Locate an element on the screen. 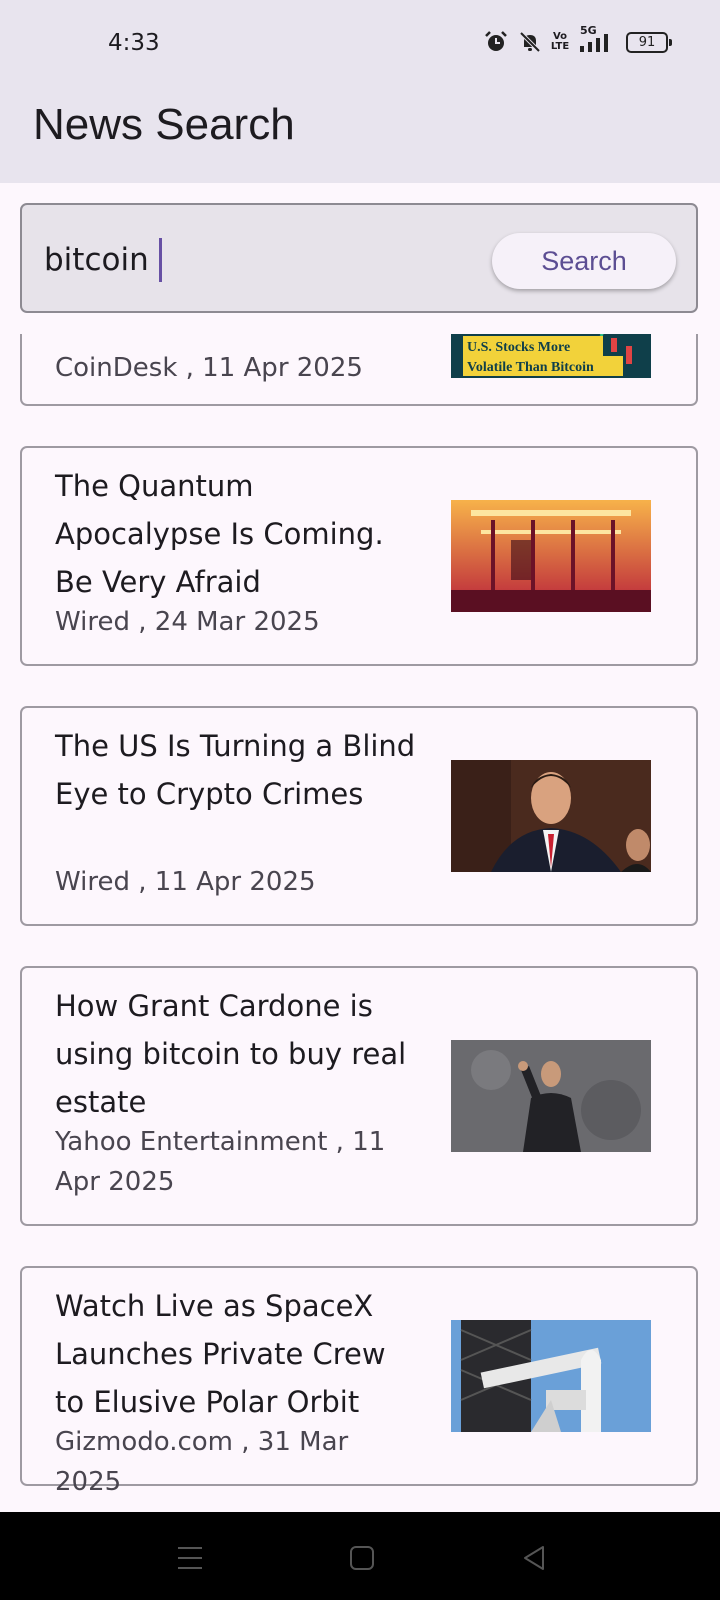  article-source-date: Wired , 24 Mar 2025 is located at coordinates (187, 622).